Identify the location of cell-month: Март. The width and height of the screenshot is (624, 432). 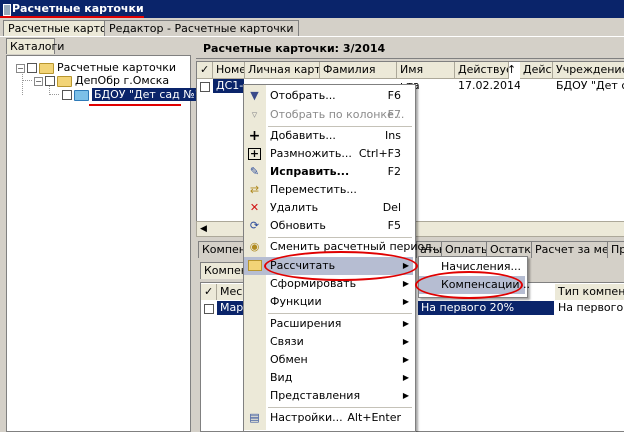
(231, 308).